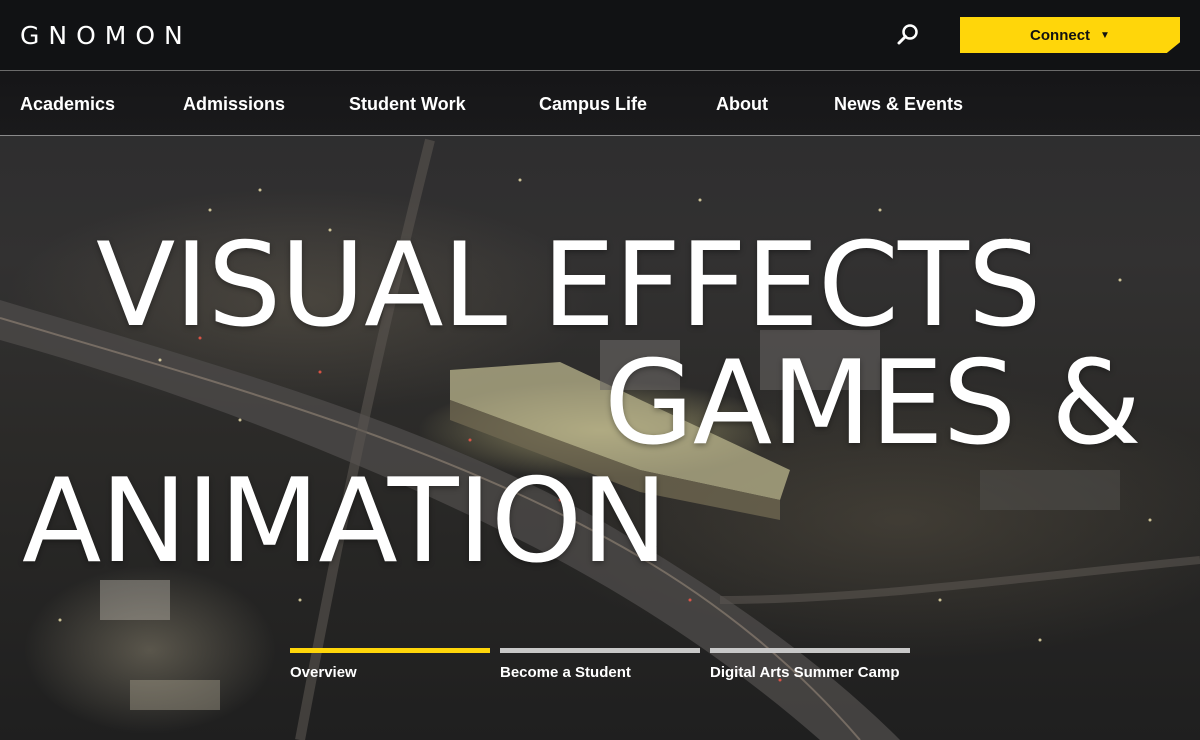 The image size is (1200, 740). I want to click on nav-item-student-work: Student Work, so click(407, 104).